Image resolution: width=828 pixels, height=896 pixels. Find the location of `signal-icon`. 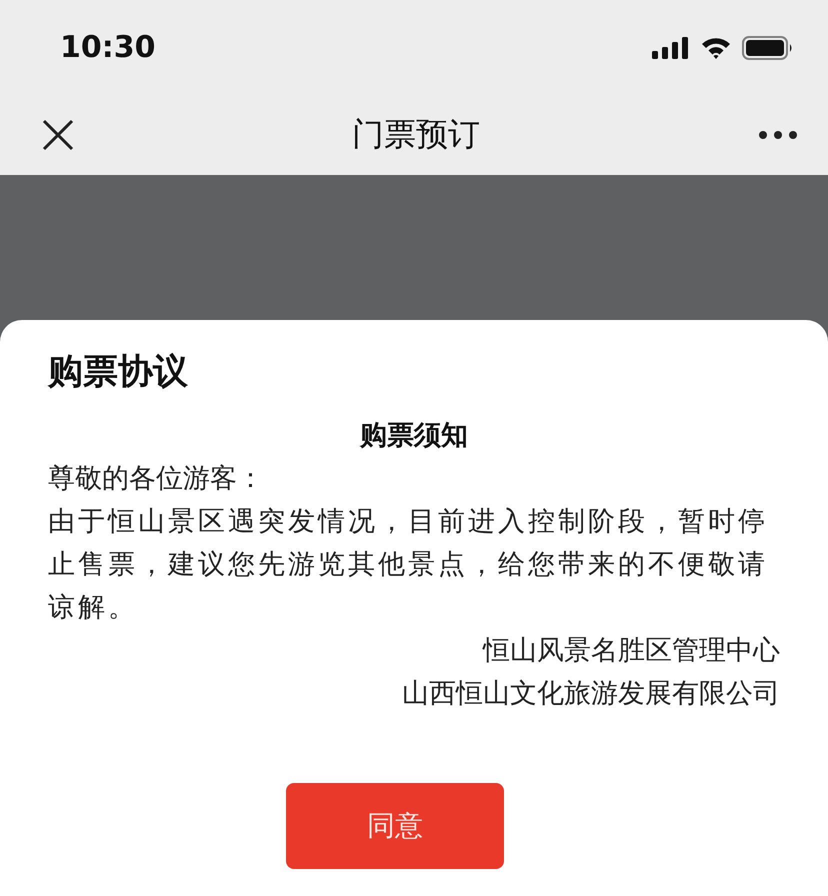

signal-icon is located at coordinates (671, 47).